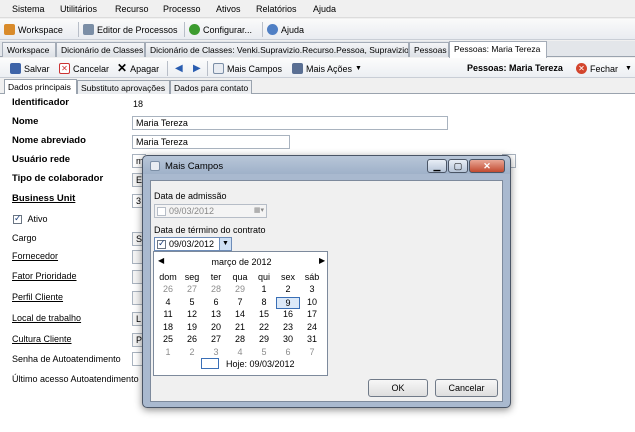  What do you see at coordinates (264, 327) in the screenshot?
I see `calendar-day: 22` at bounding box center [264, 327].